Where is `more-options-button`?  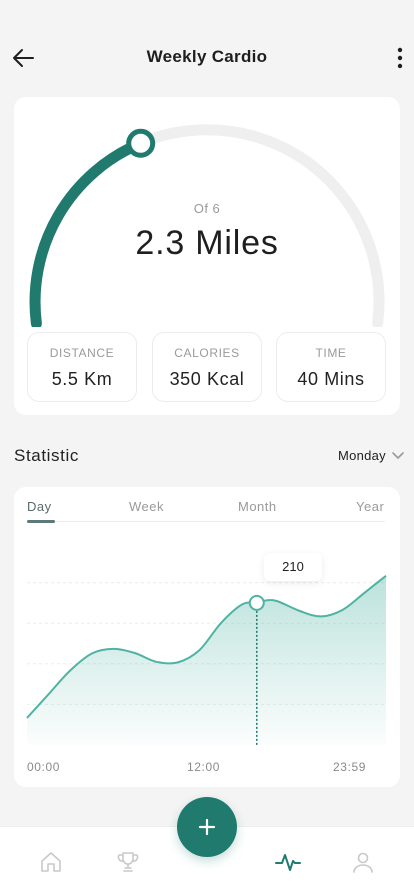 more-options-button is located at coordinates (400, 58).